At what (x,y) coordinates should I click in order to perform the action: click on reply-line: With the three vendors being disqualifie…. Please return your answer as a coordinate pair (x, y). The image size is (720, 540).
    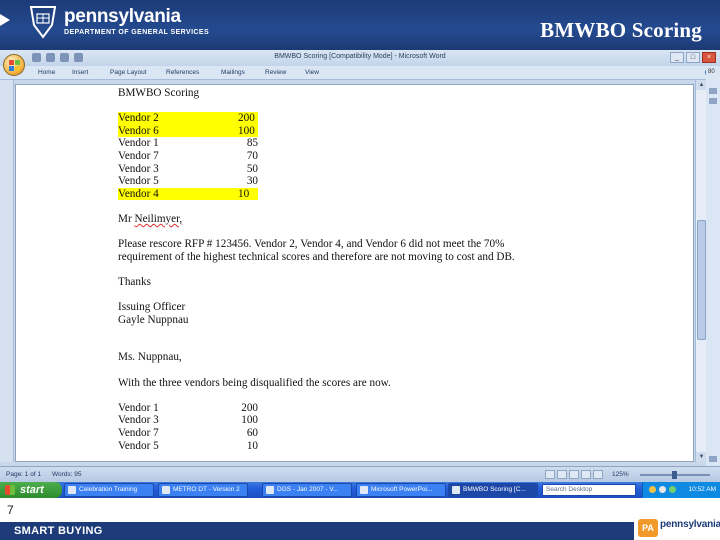
    Looking at the image, I should click on (254, 382).